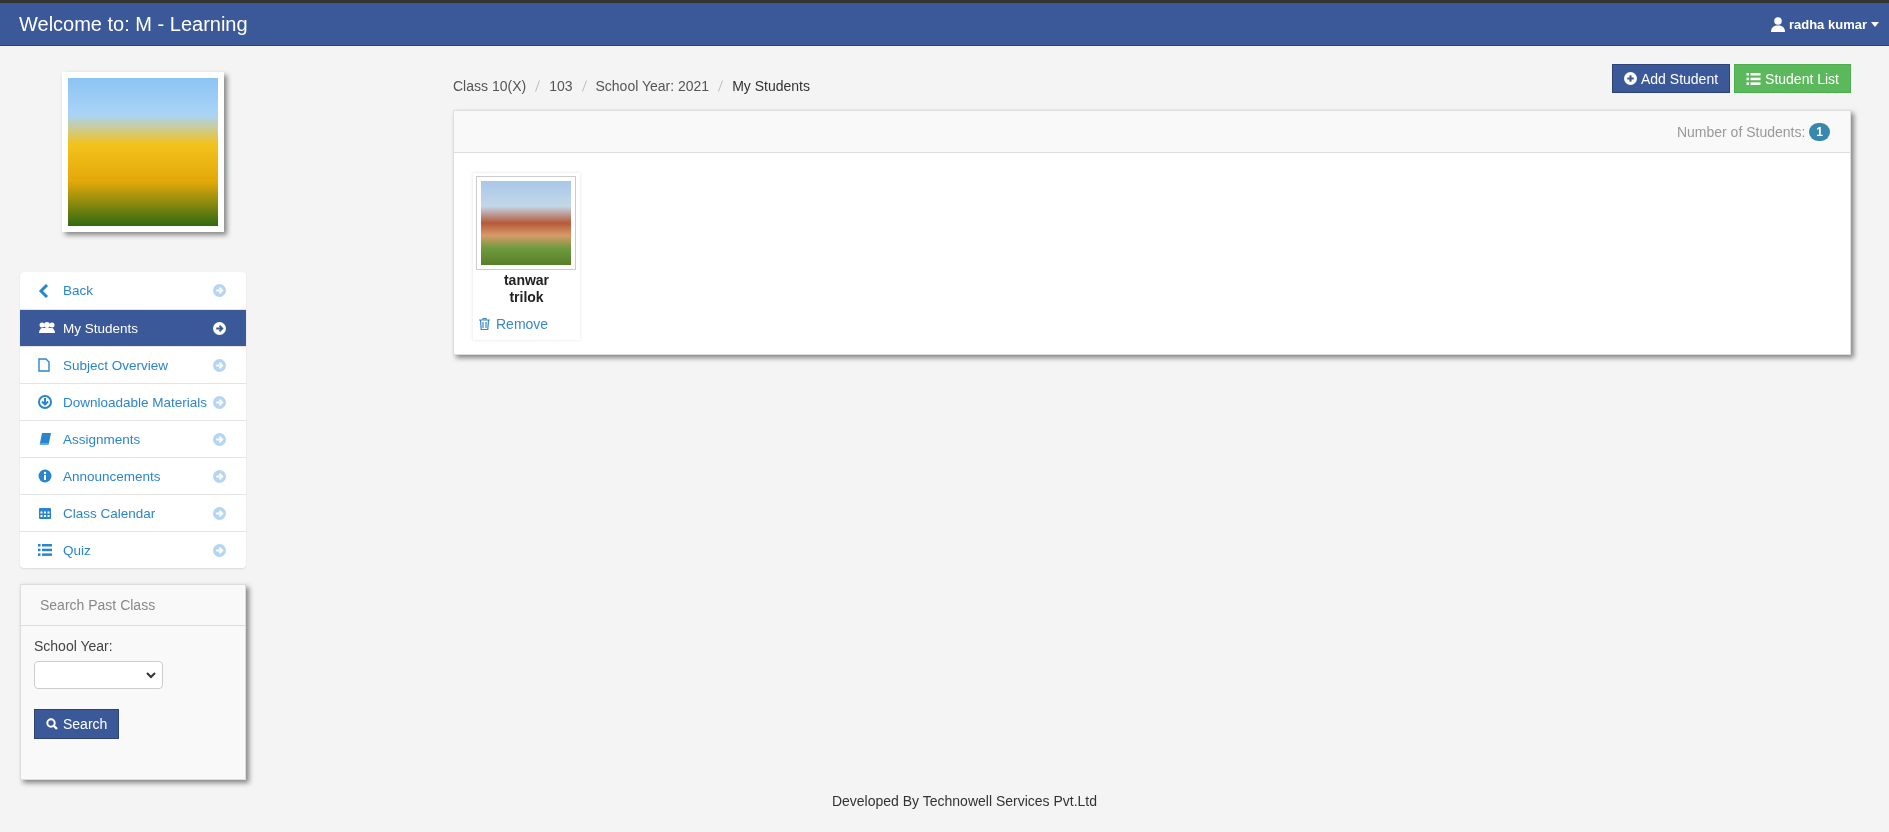 This screenshot has height=832, width=1889. I want to click on info-icon, so click(45, 476).